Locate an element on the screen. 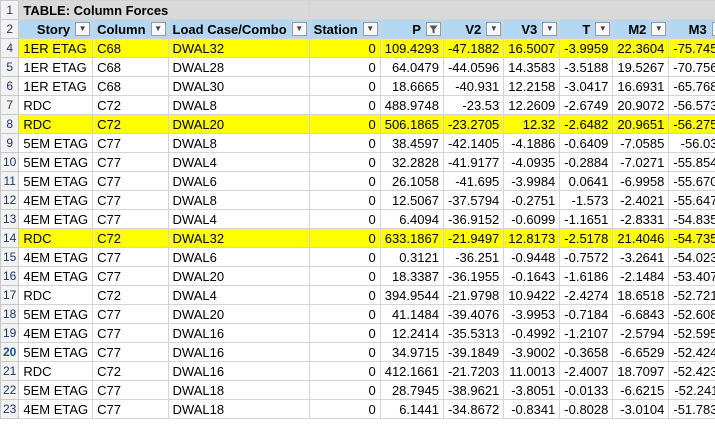  row-number: 7 is located at coordinates (10, 105).